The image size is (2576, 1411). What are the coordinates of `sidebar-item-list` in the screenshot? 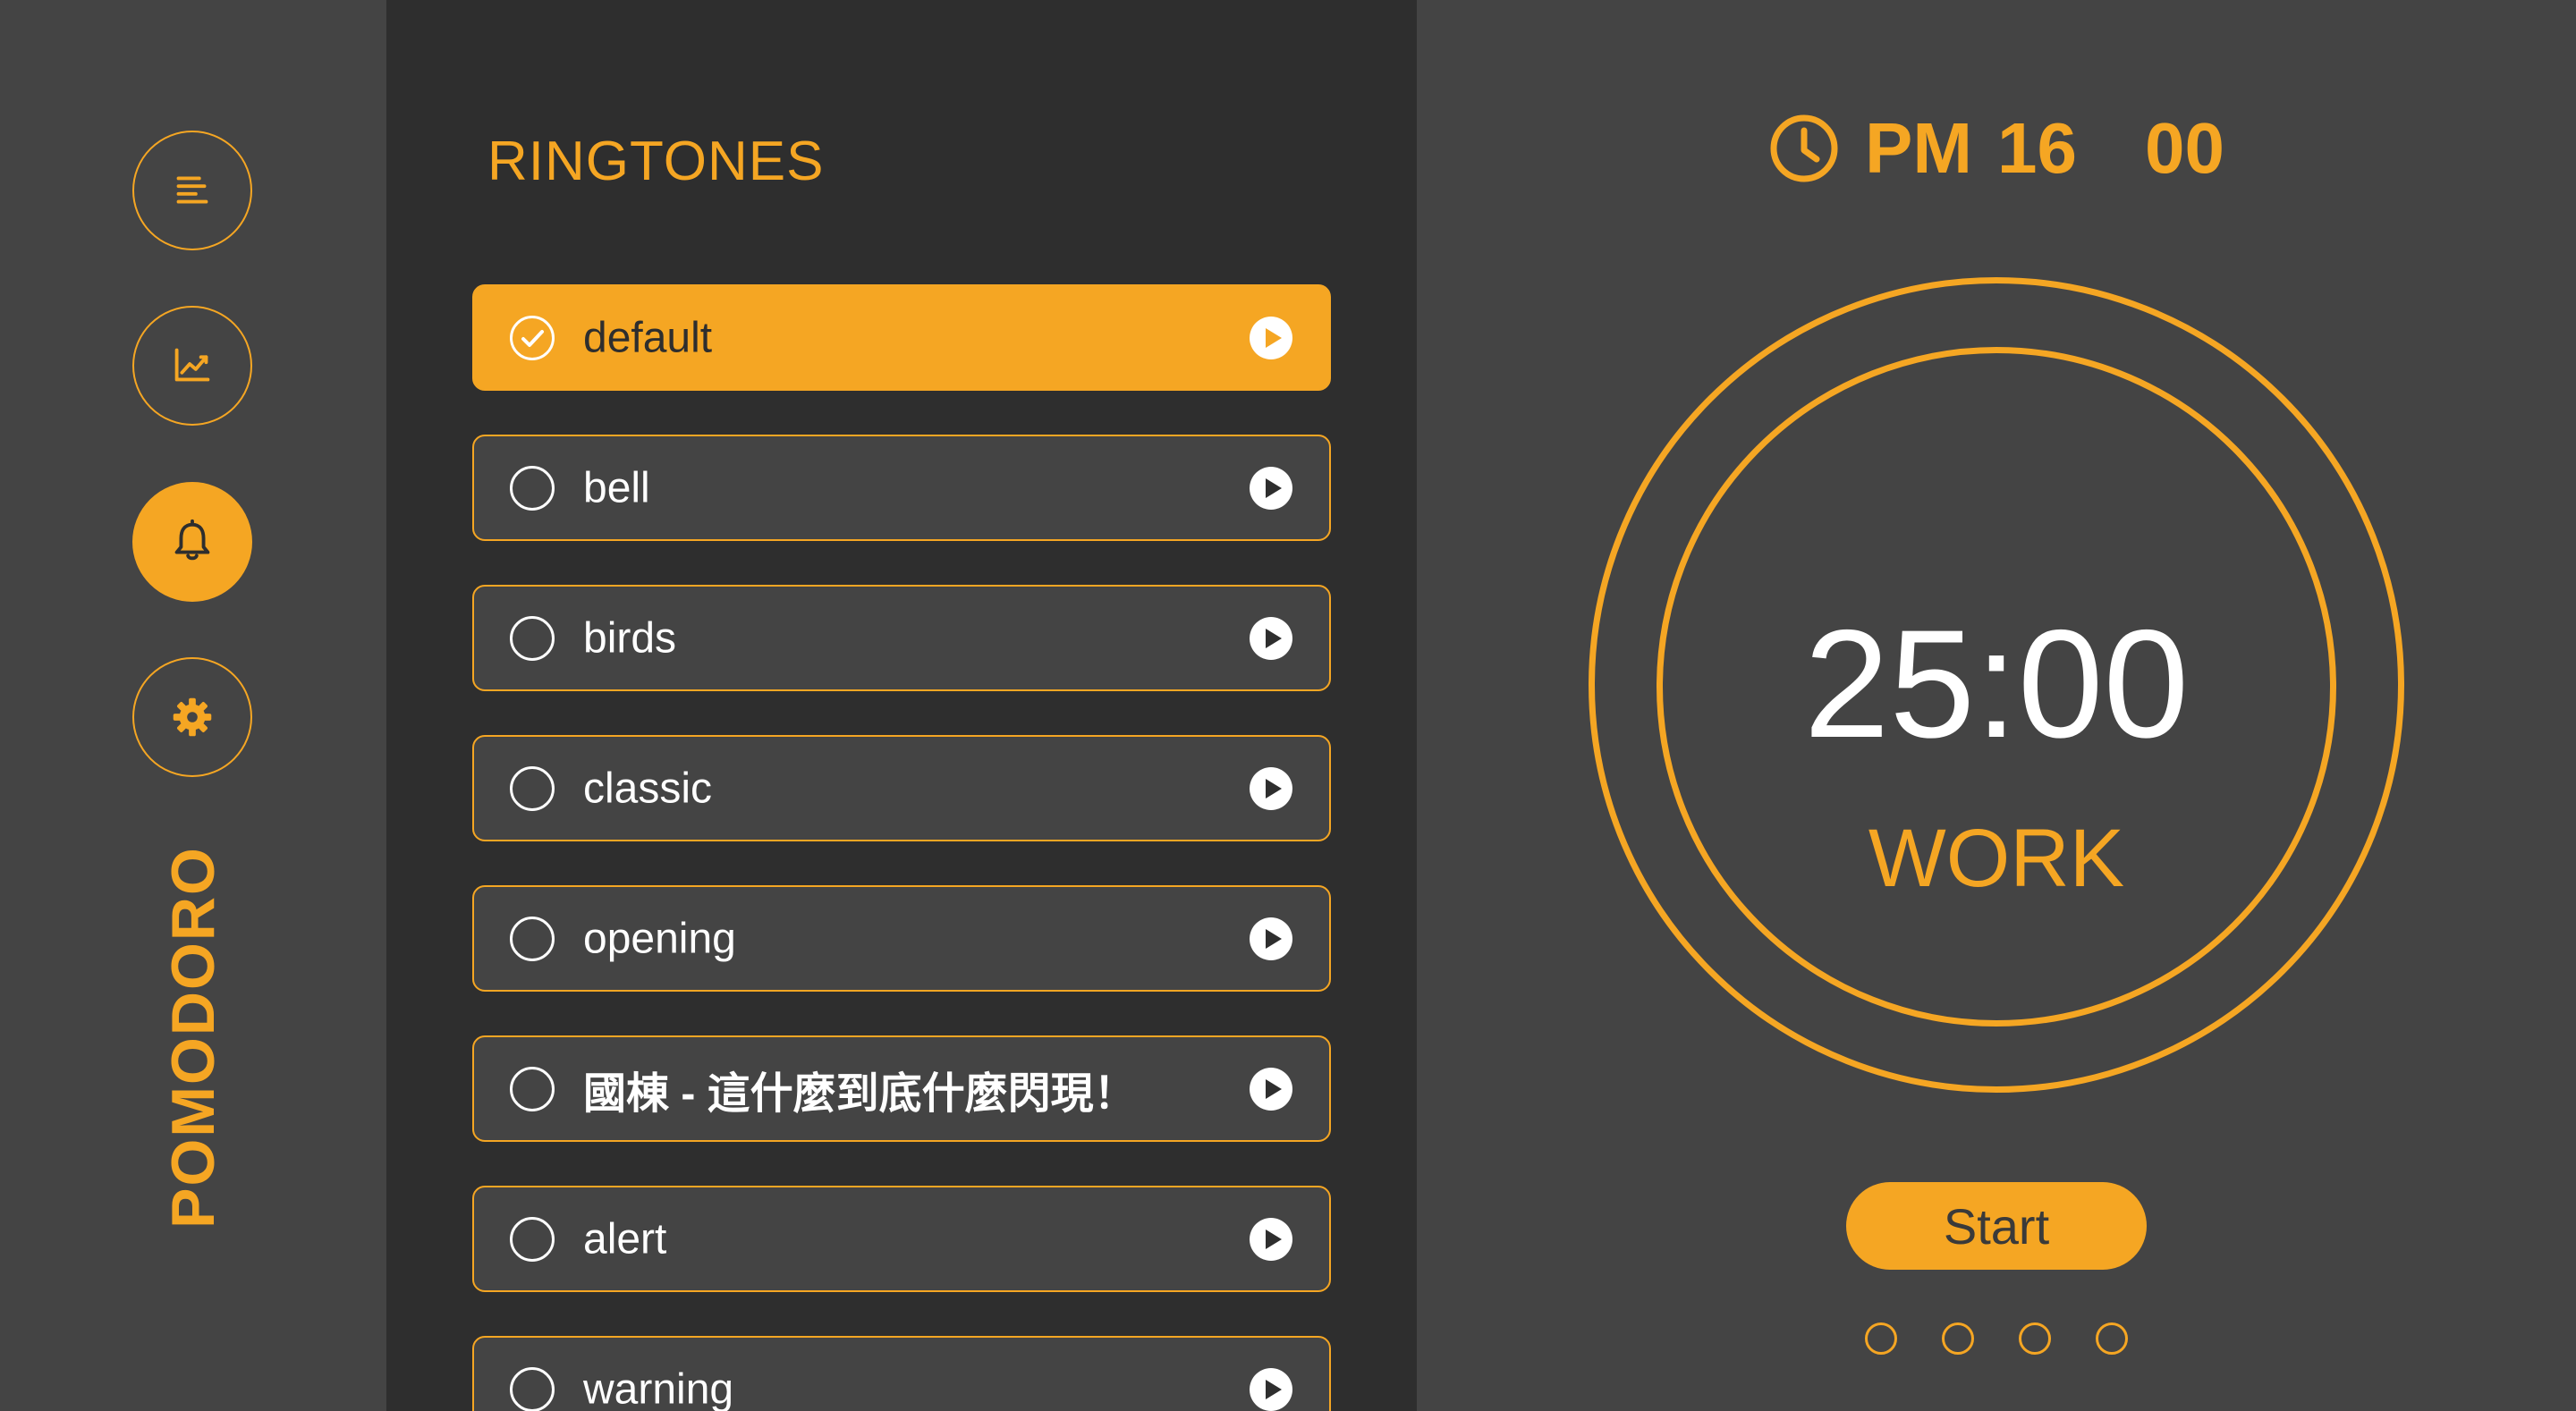 It's located at (192, 190).